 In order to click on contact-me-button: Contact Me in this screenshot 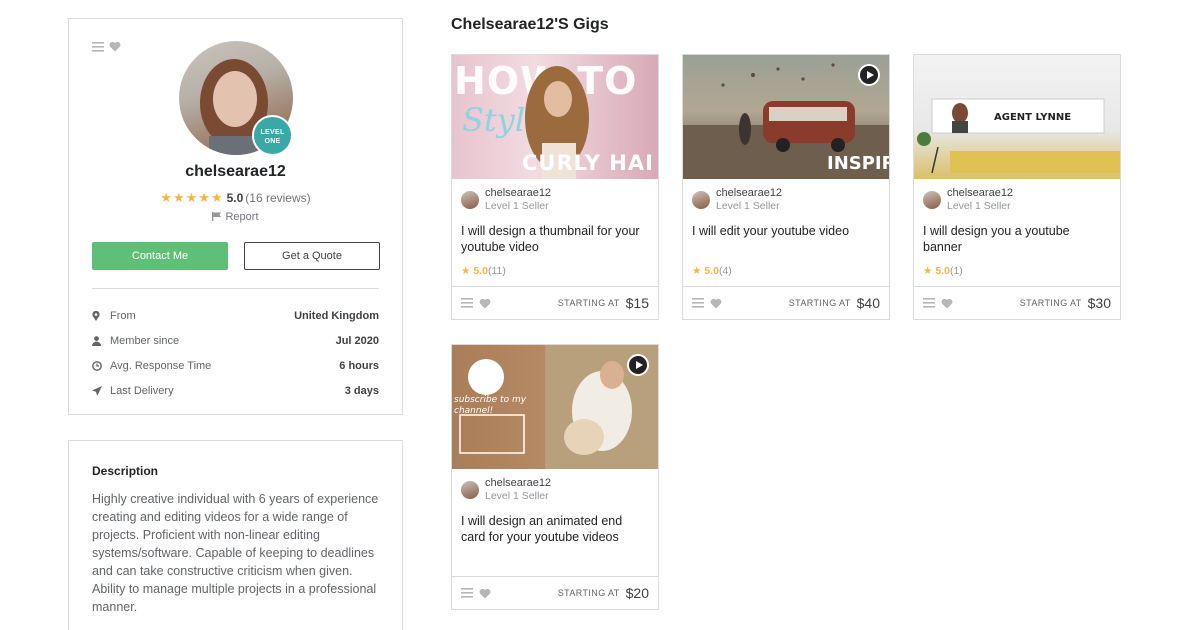, I will do `click(160, 256)`.